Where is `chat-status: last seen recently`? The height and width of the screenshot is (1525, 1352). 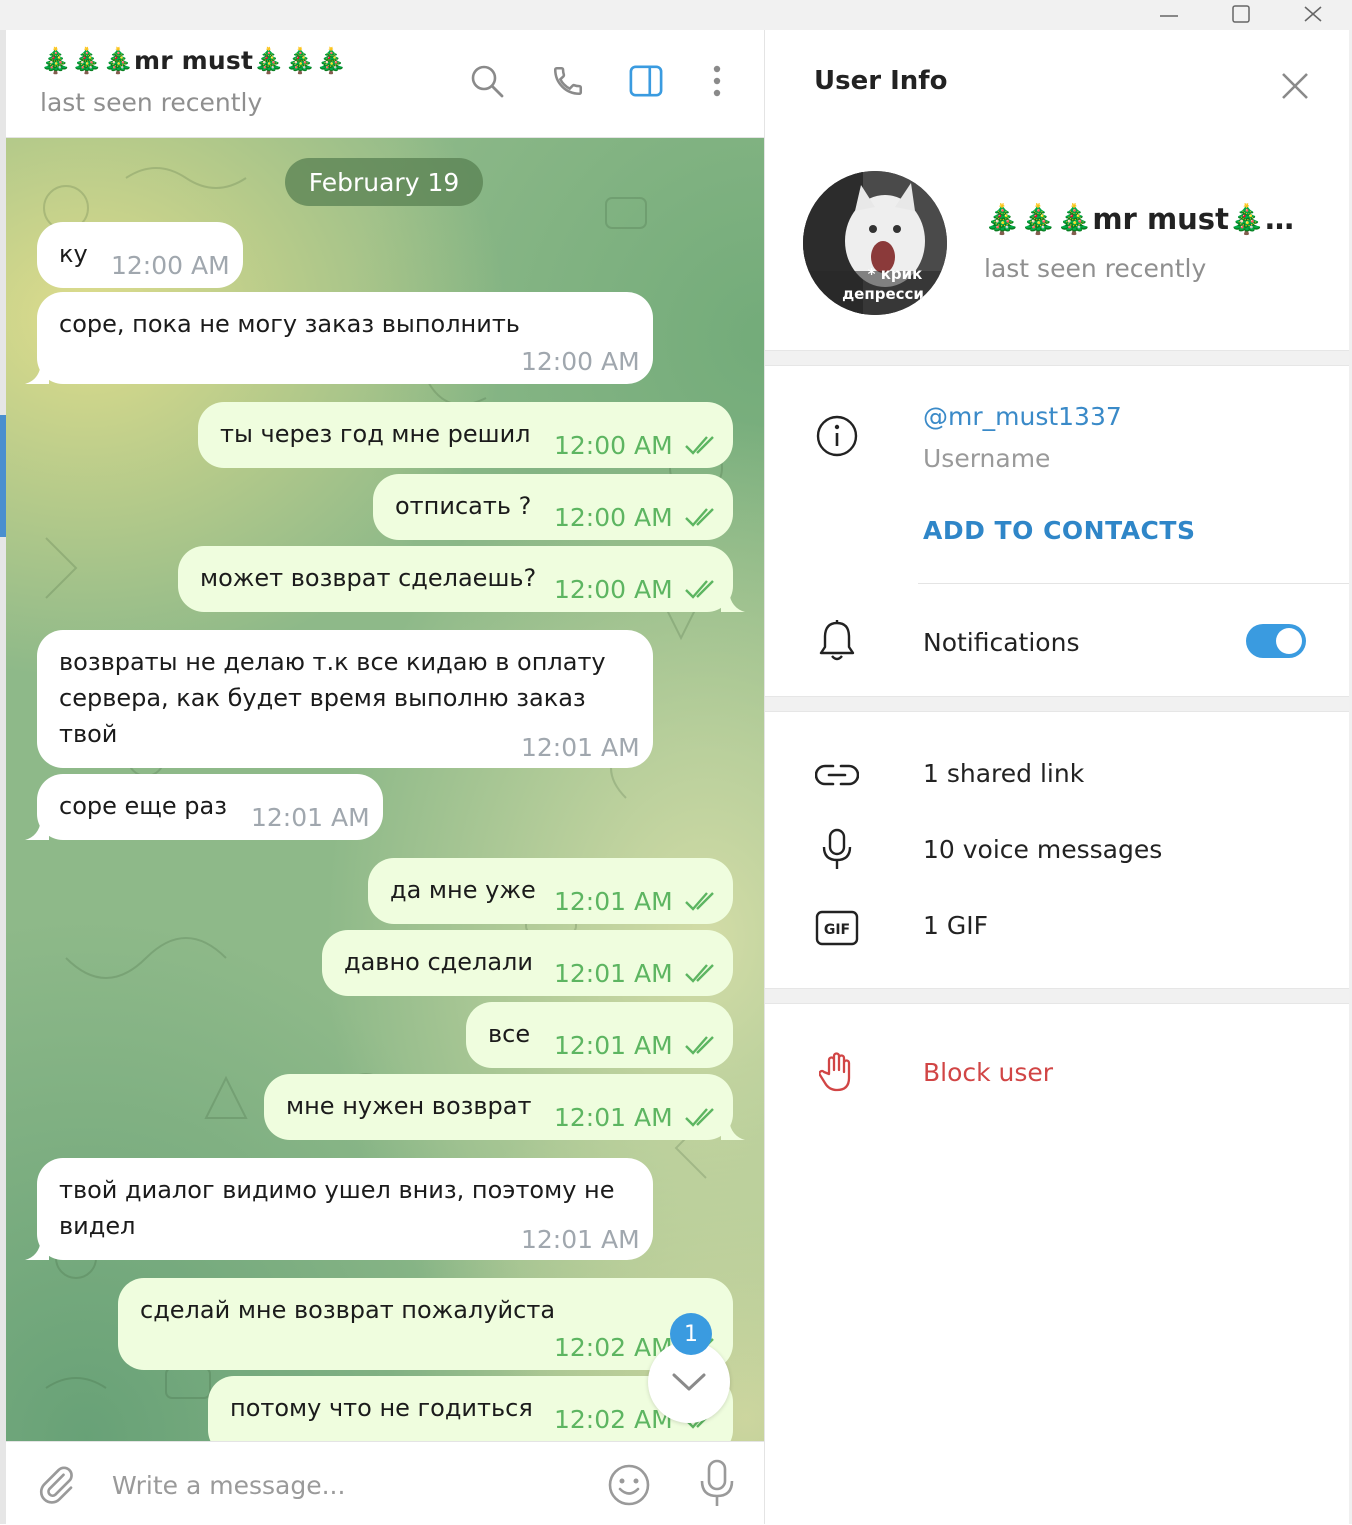
chat-status: last seen recently is located at coordinates (151, 102).